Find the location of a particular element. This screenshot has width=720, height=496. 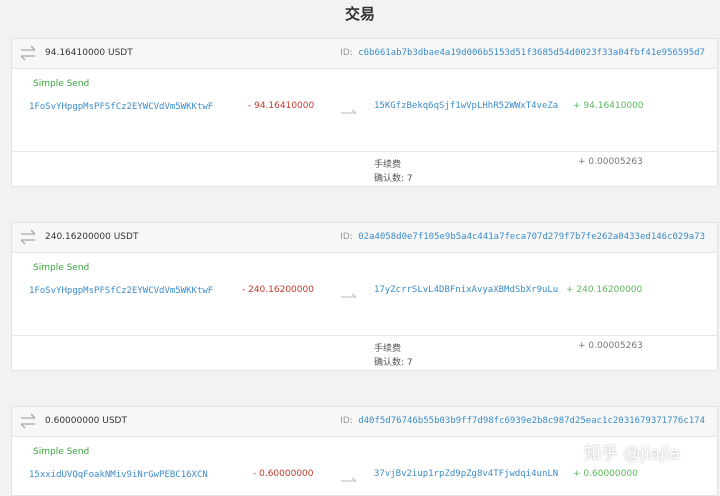

to-amount: + 240.16200000 is located at coordinates (604, 290).